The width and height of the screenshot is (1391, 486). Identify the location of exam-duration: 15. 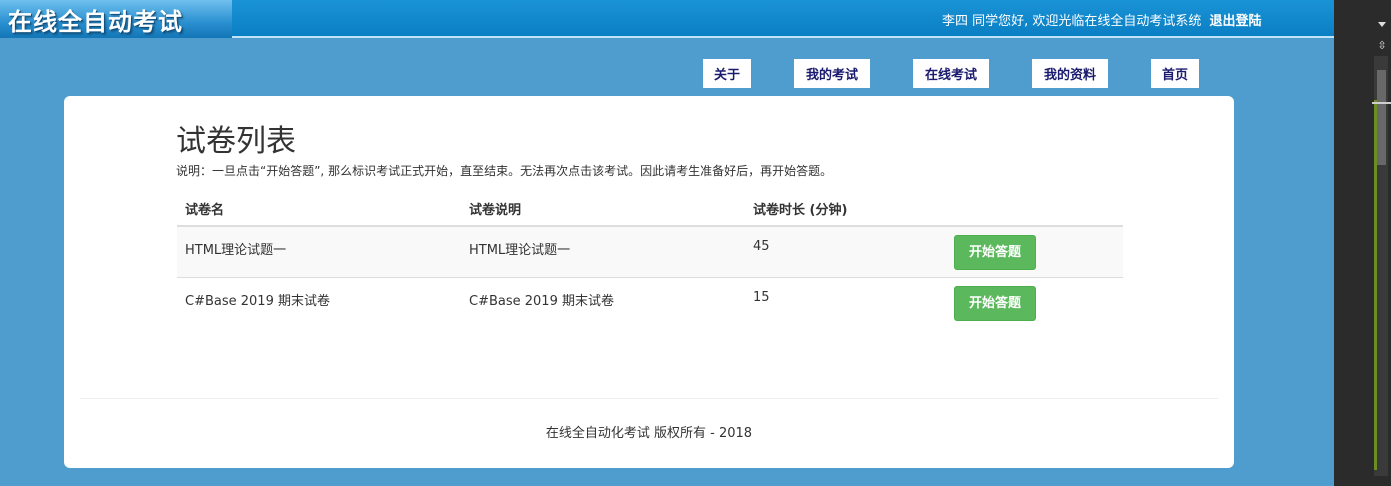
(845, 302).